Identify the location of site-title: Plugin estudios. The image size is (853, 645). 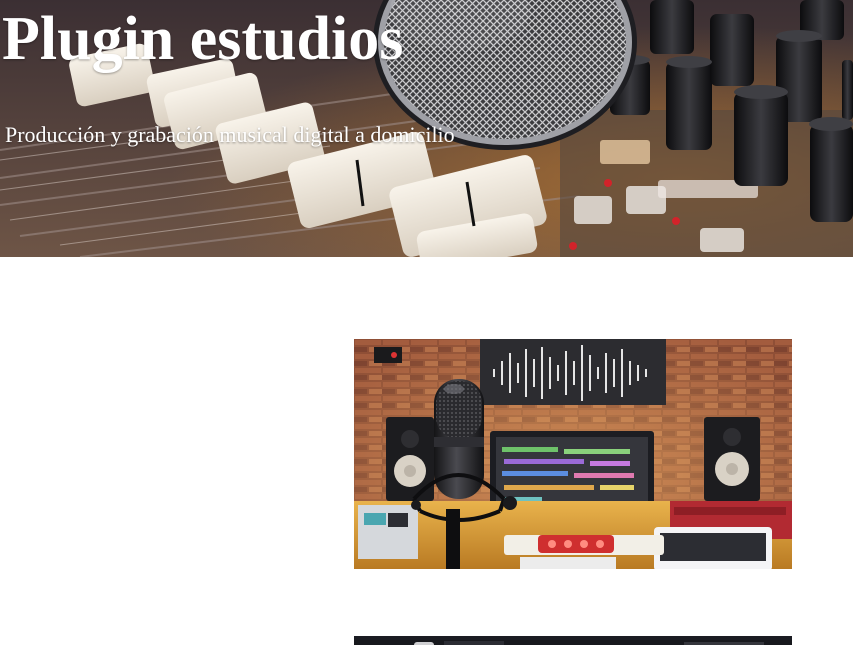
(202, 42).